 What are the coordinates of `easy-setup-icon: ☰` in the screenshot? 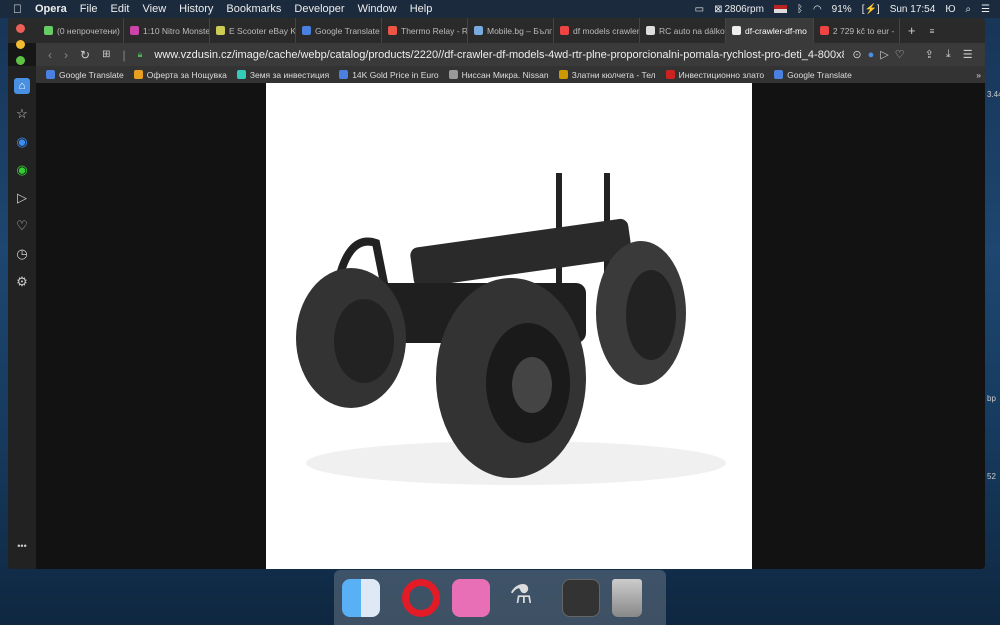 It's located at (968, 54).